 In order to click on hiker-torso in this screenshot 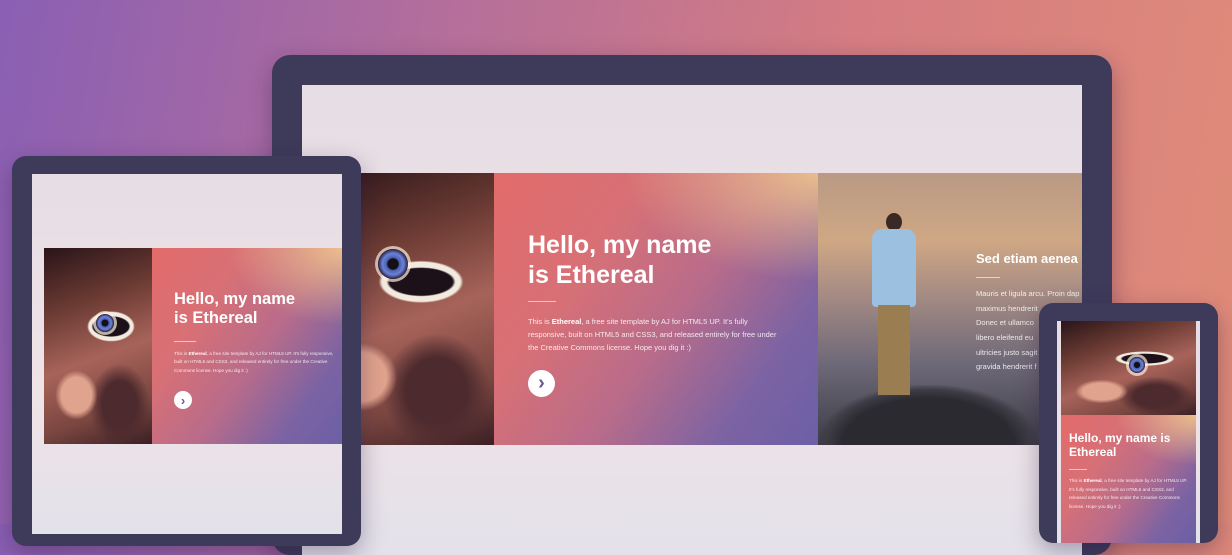, I will do `click(894, 268)`.